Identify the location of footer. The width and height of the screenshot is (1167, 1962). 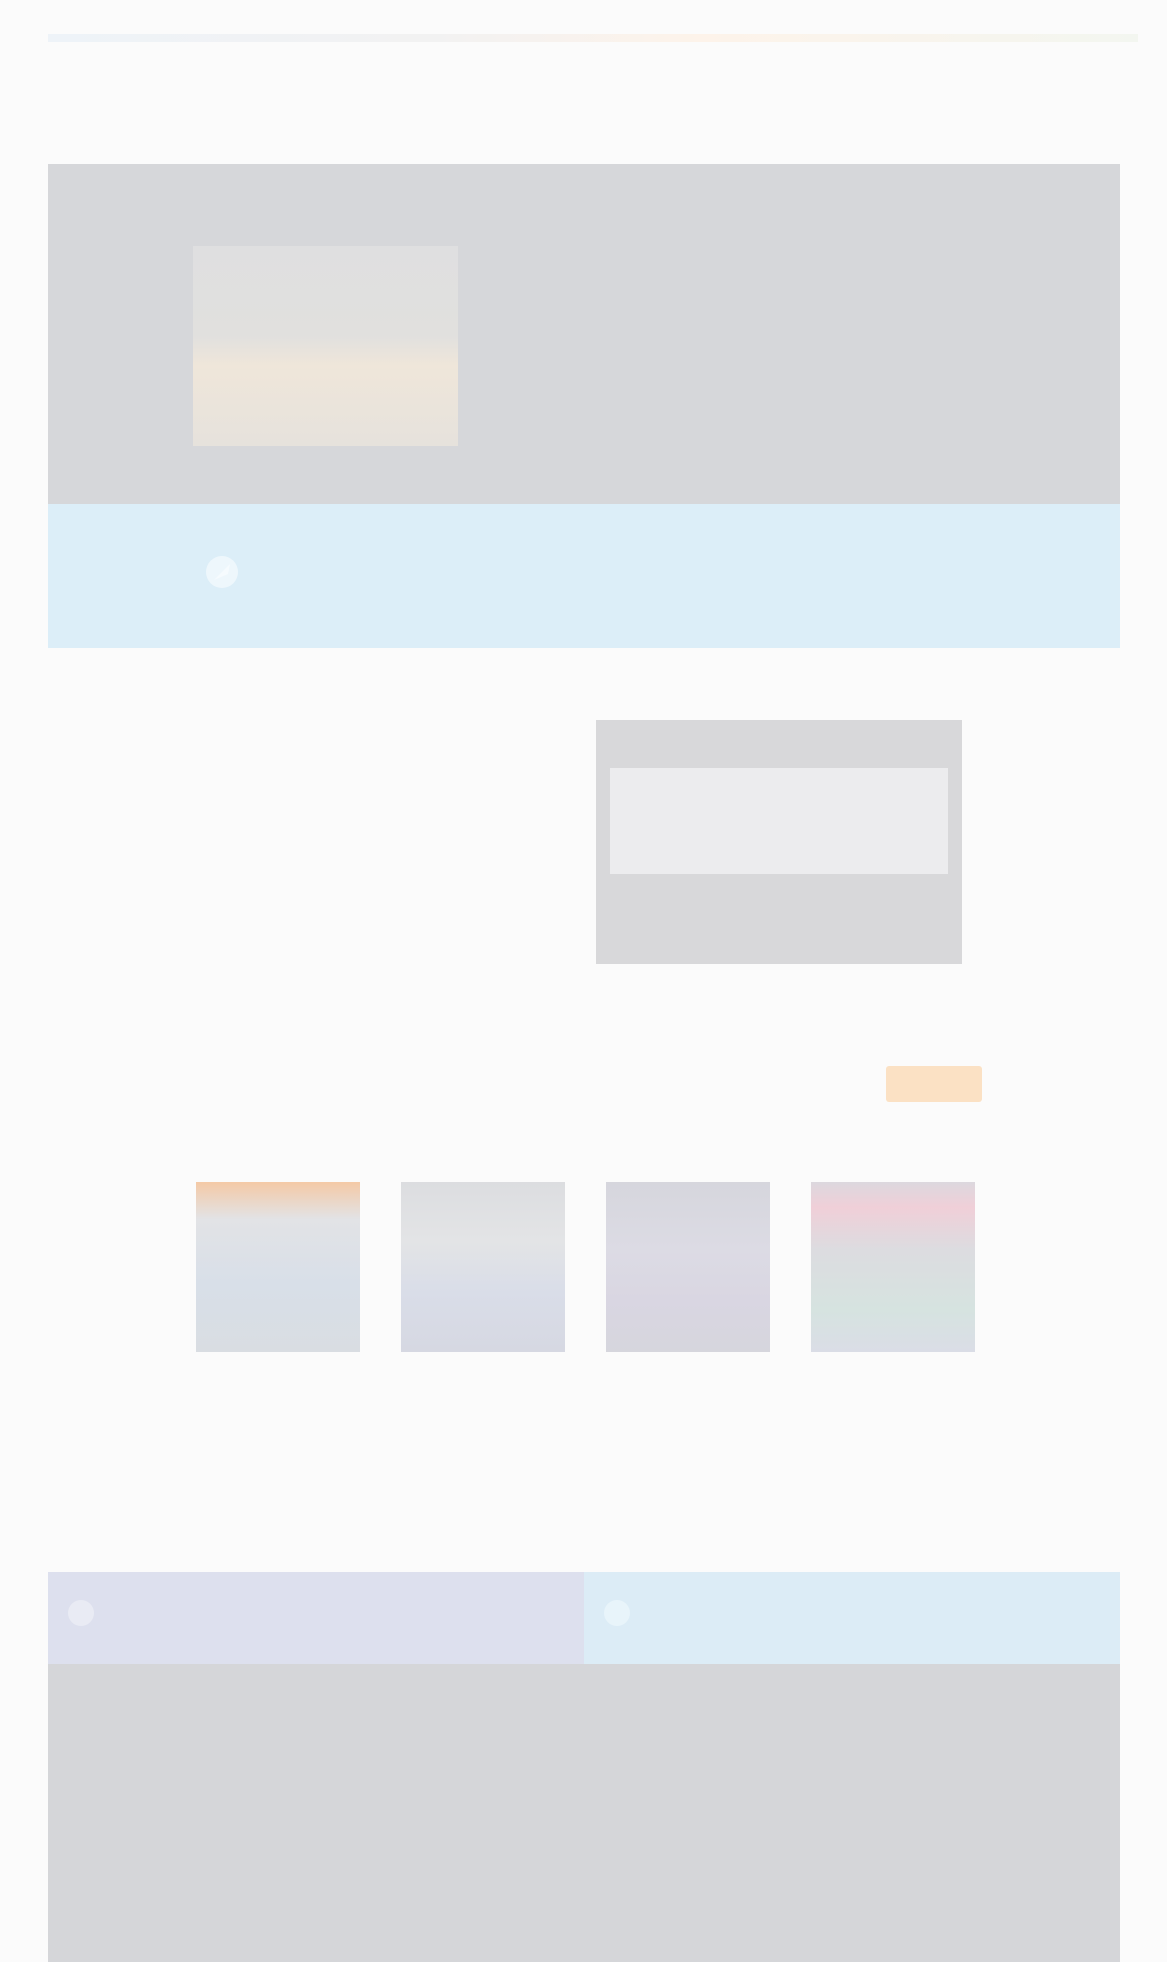
(584, 1813).